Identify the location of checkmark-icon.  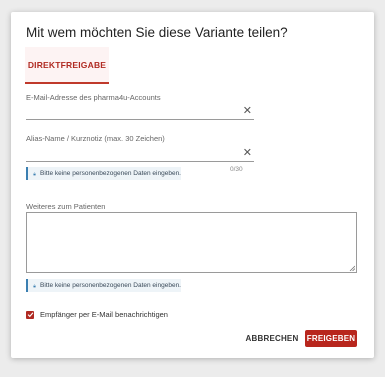
(30, 315).